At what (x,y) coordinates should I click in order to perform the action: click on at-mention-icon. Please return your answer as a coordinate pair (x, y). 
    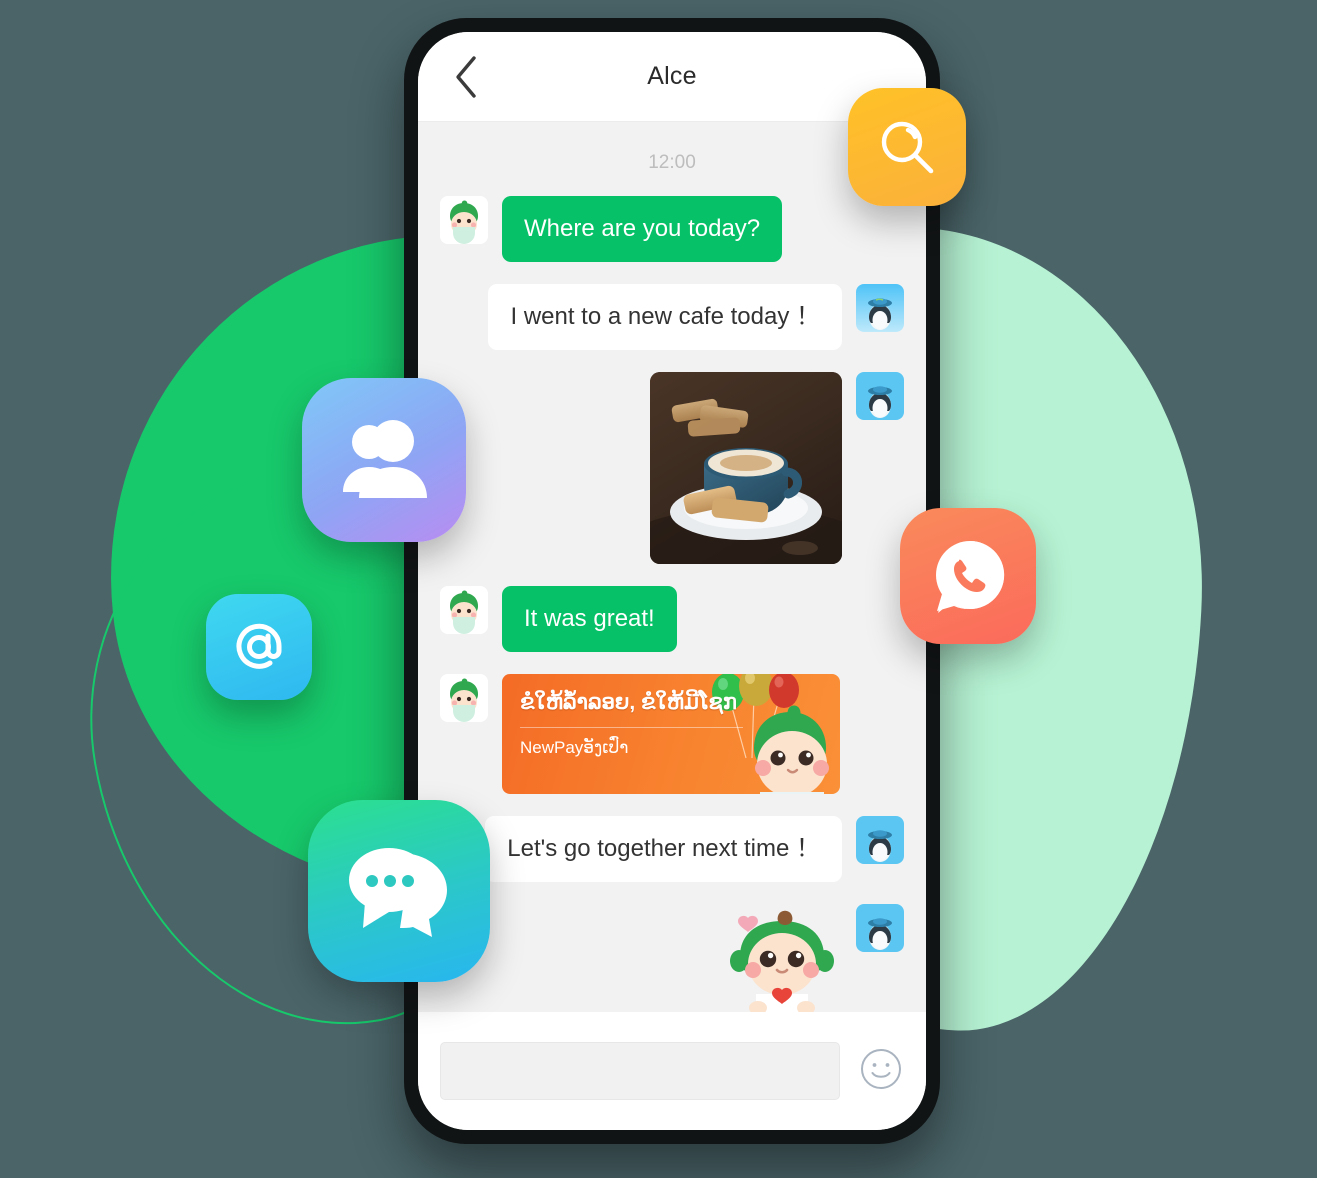
    Looking at the image, I should click on (259, 647).